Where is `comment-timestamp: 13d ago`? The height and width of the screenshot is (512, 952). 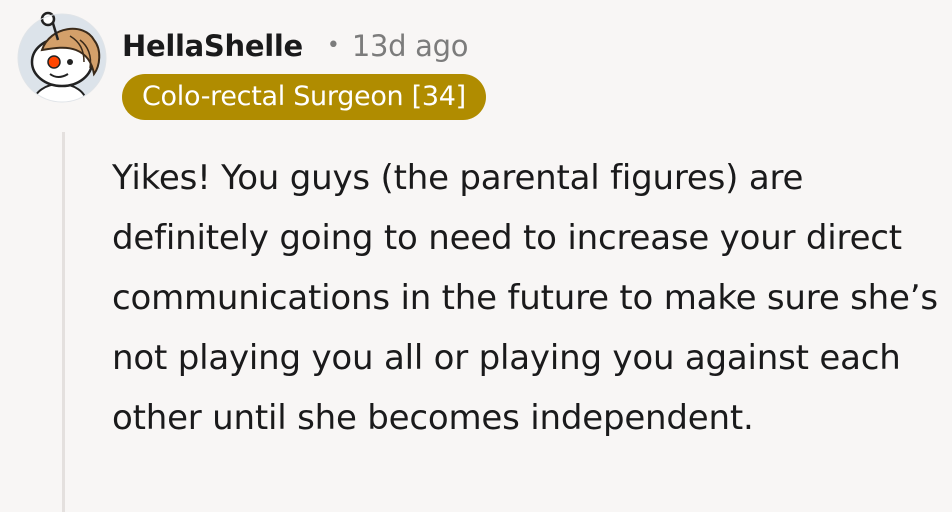
comment-timestamp: 13d ago is located at coordinates (410, 46).